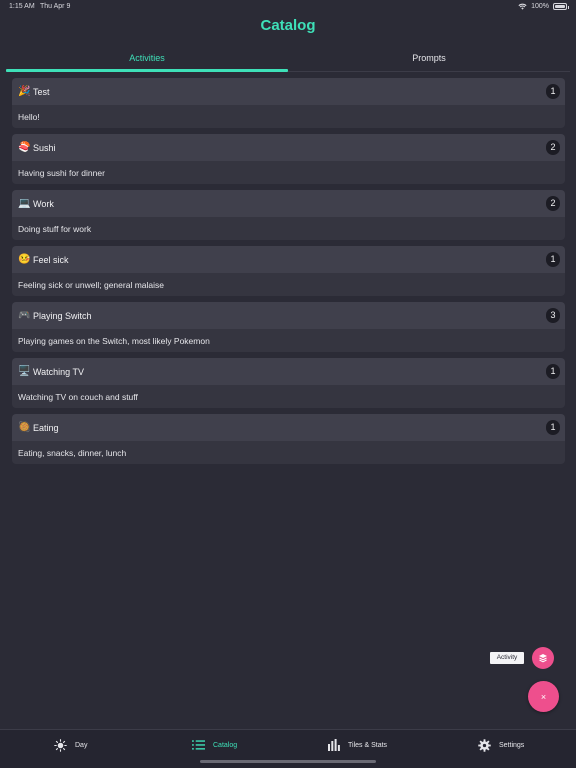 This screenshot has height=768, width=576. I want to click on activity-name: Eating, so click(46, 427).